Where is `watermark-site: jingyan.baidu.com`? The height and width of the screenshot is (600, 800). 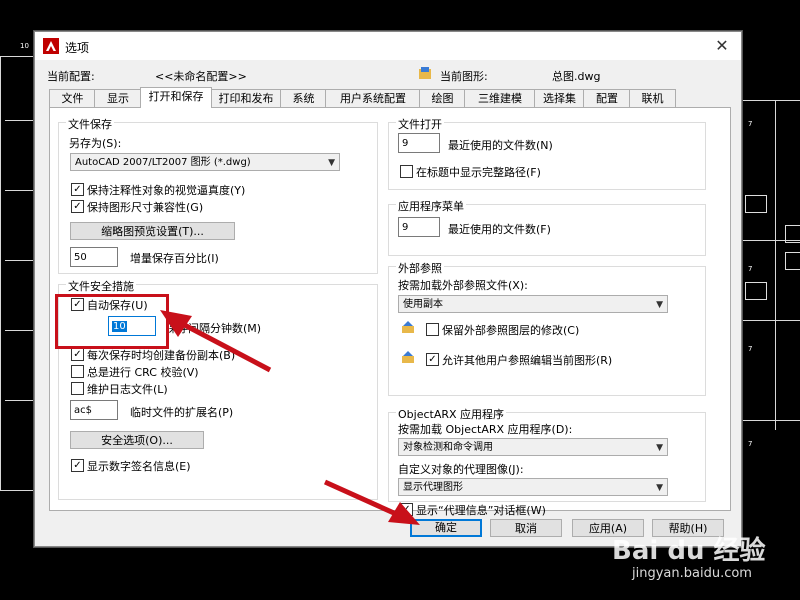 watermark-site: jingyan.baidu.com is located at coordinates (692, 573).